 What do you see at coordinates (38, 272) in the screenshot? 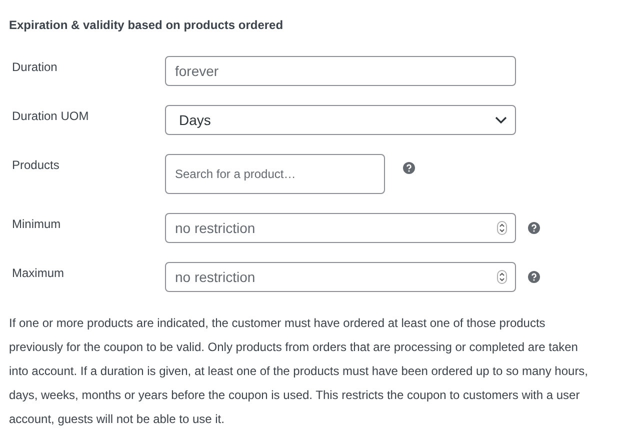
I see `field-label: Maximum` at bounding box center [38, 272].